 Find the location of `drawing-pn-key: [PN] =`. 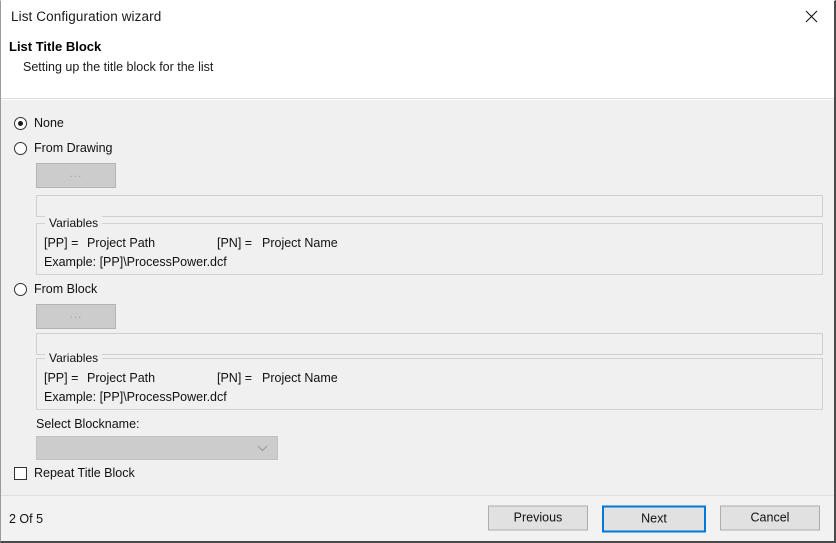

drawing-pn-key: [PN] = is located at coordinates (235, 243).